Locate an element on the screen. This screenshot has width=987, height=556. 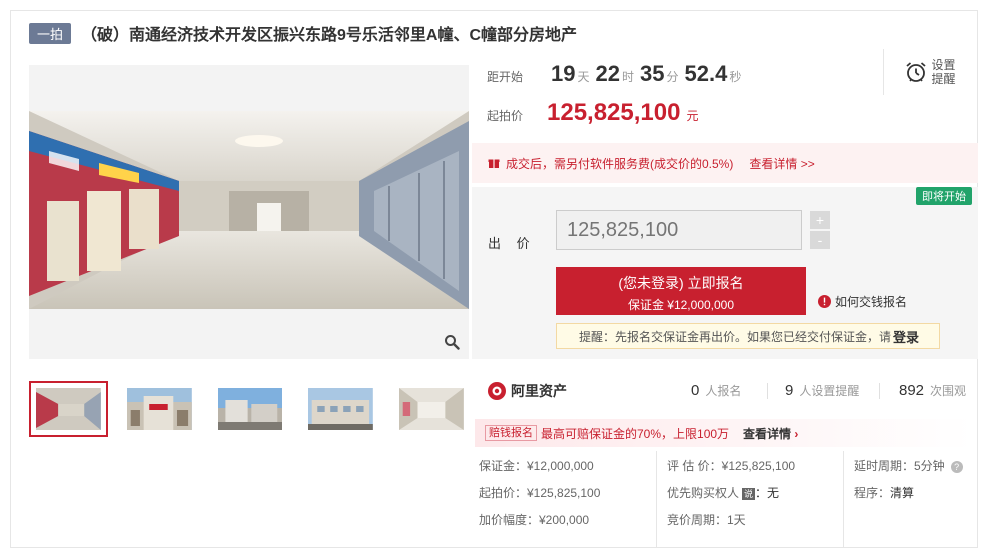
start-price-info: 起拍价：¥125,825,100 is located at coordinates (540, 493).